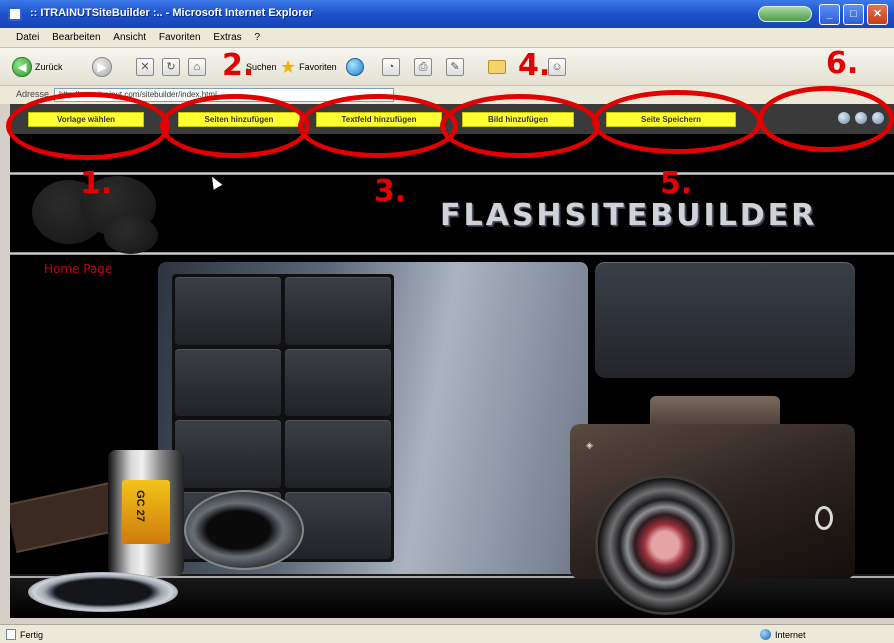 Image resolution: width=894 pixels, height=643 pixels. Describe the element at coordinates (32, 634) in the screenshot. I see `status-text: Fertig` at that location.